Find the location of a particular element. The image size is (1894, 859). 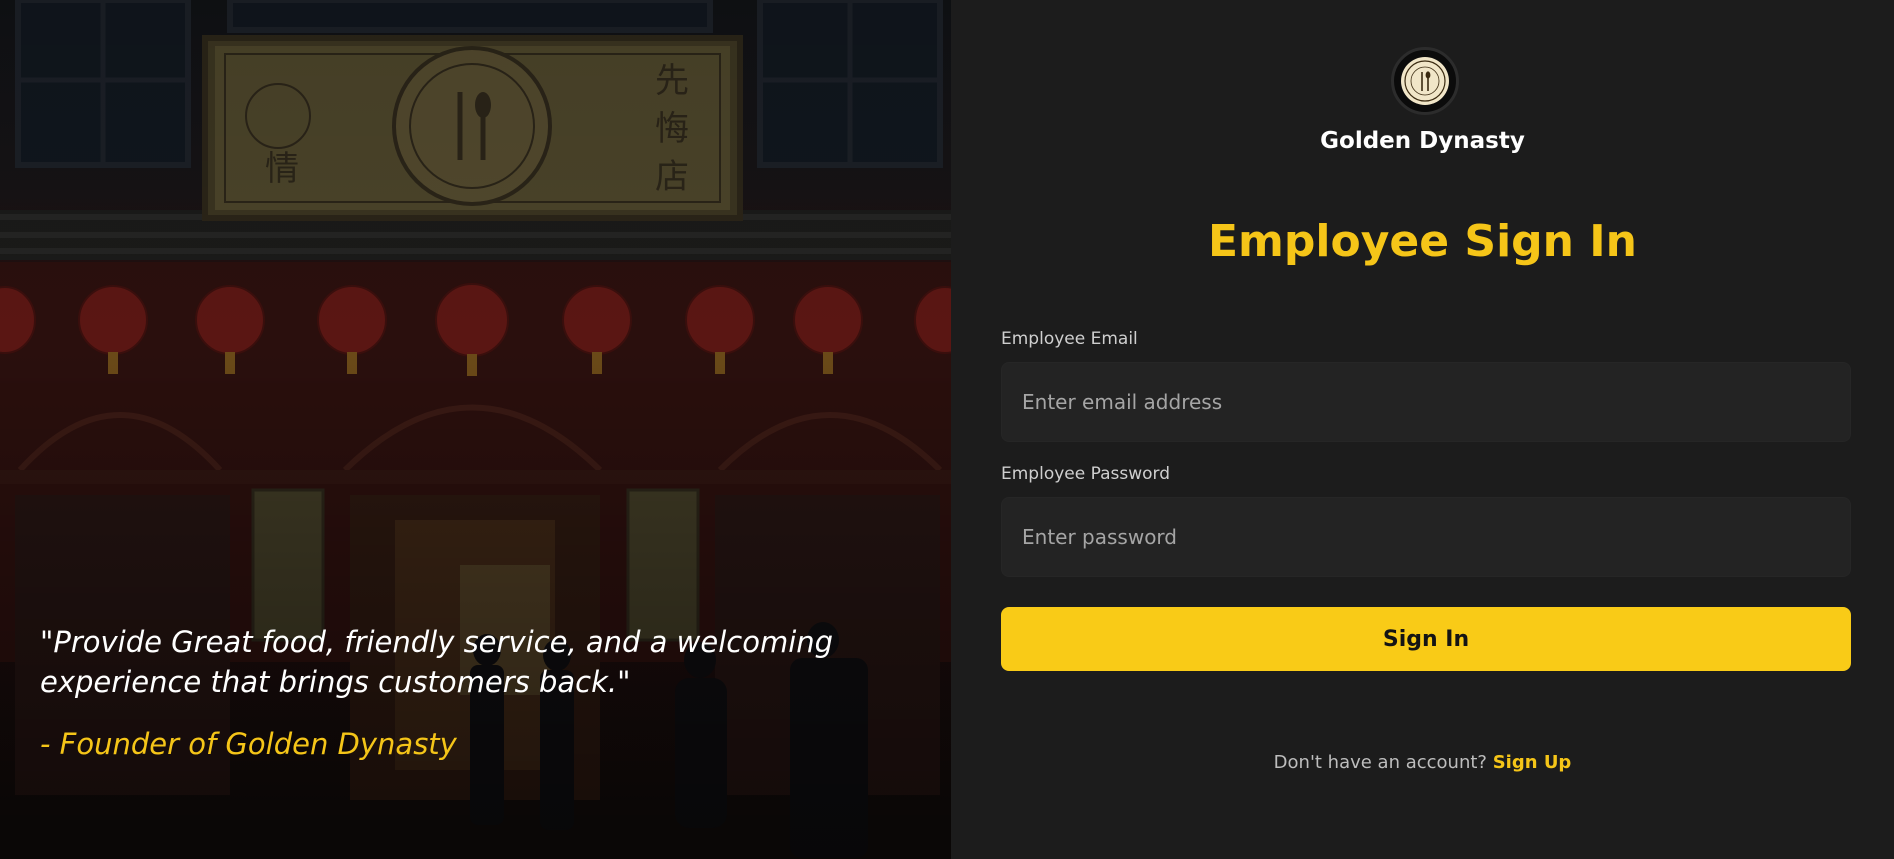

signup-prompt: Don't have an account? Sign Up is located at coordinates (1422, 762).